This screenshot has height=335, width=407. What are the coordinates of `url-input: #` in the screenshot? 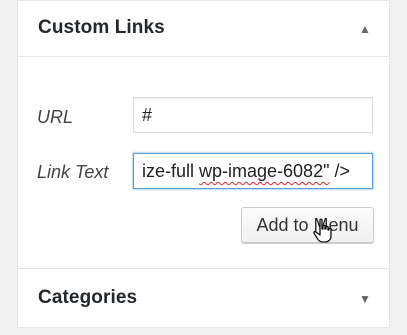 It's located at (253, 115).